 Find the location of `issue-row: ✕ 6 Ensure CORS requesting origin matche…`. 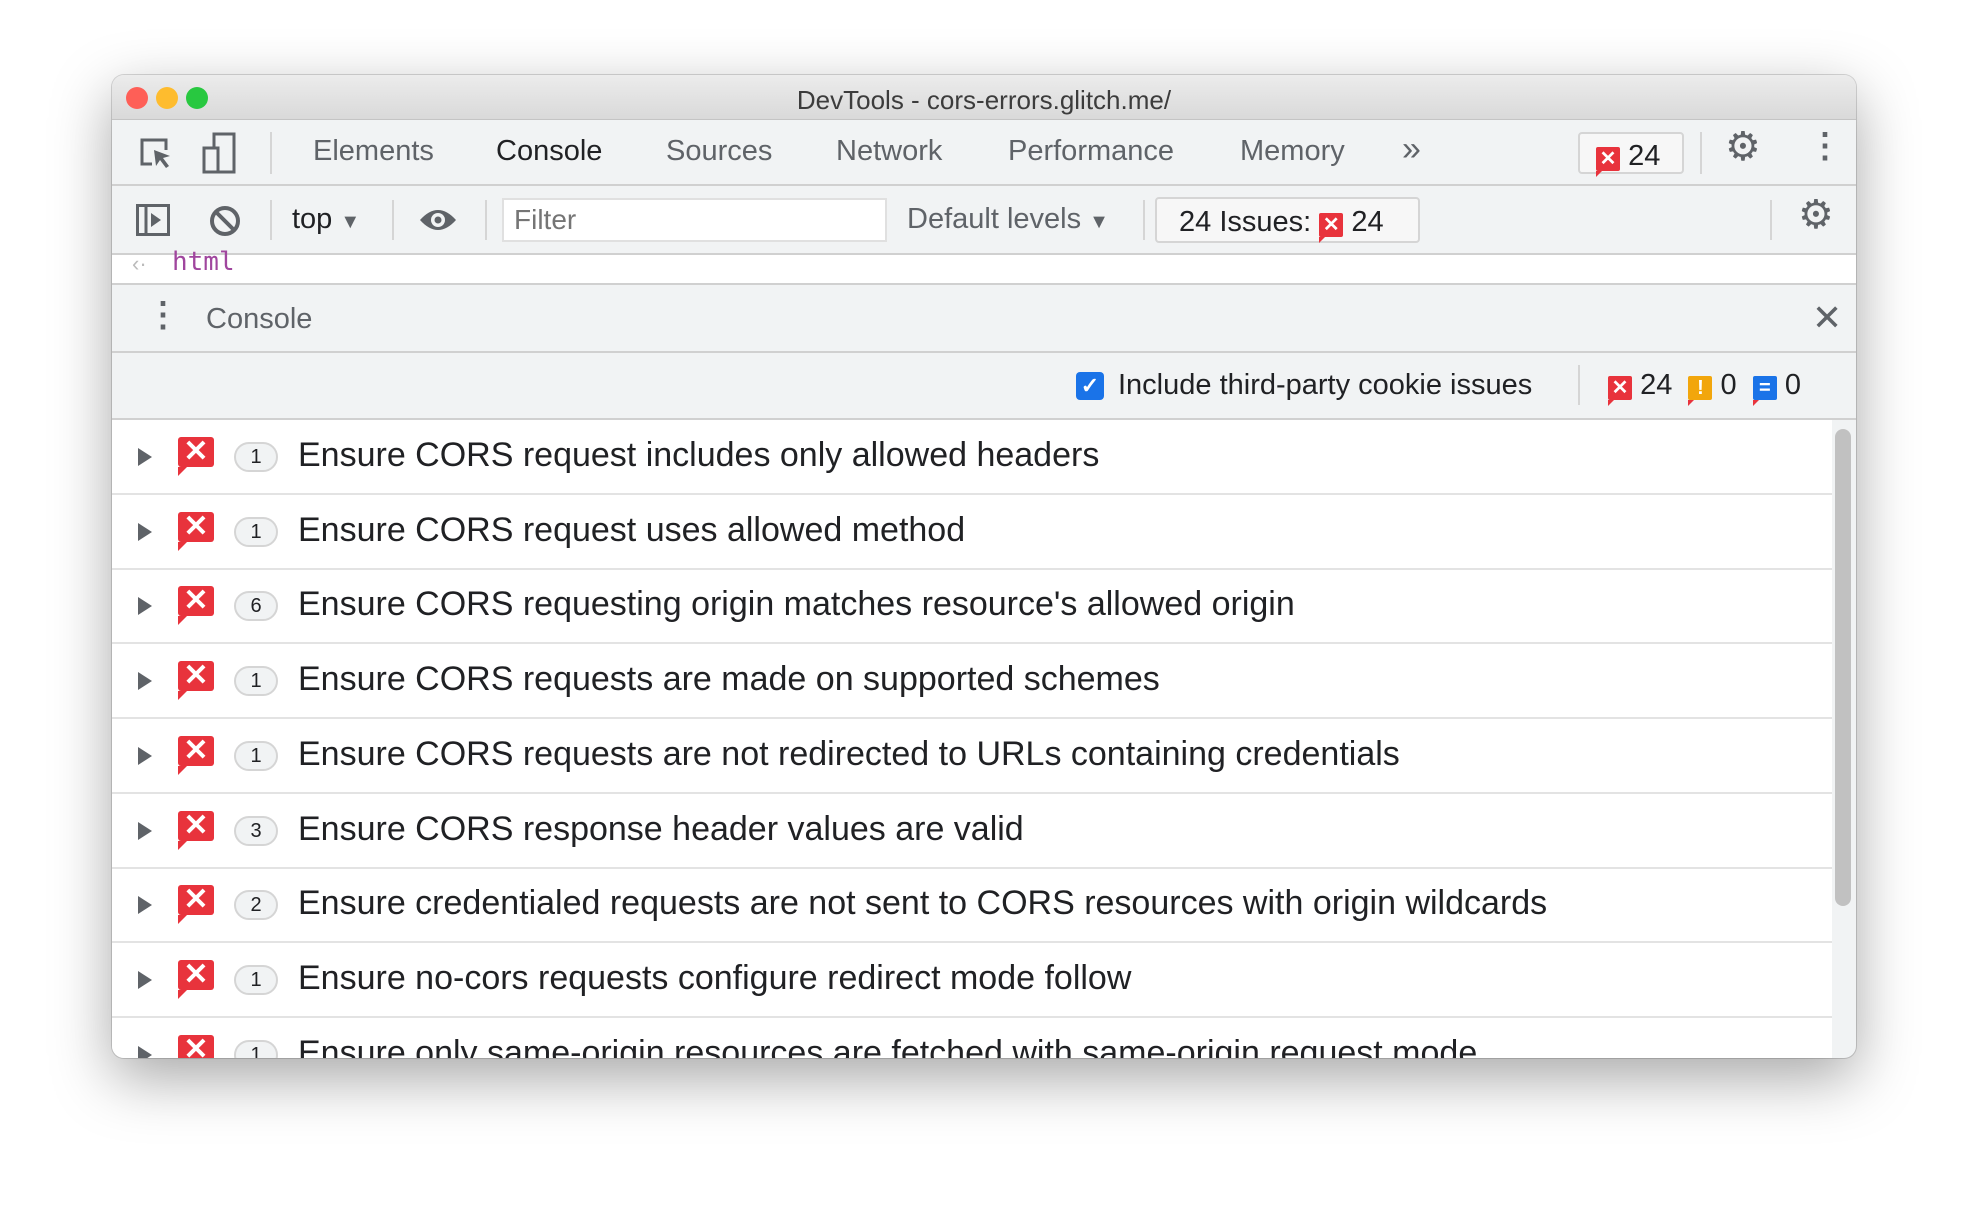

issue-row: ✕ 6 Ensure CORS requesting origin matche… is located at coordinates (972, 607).